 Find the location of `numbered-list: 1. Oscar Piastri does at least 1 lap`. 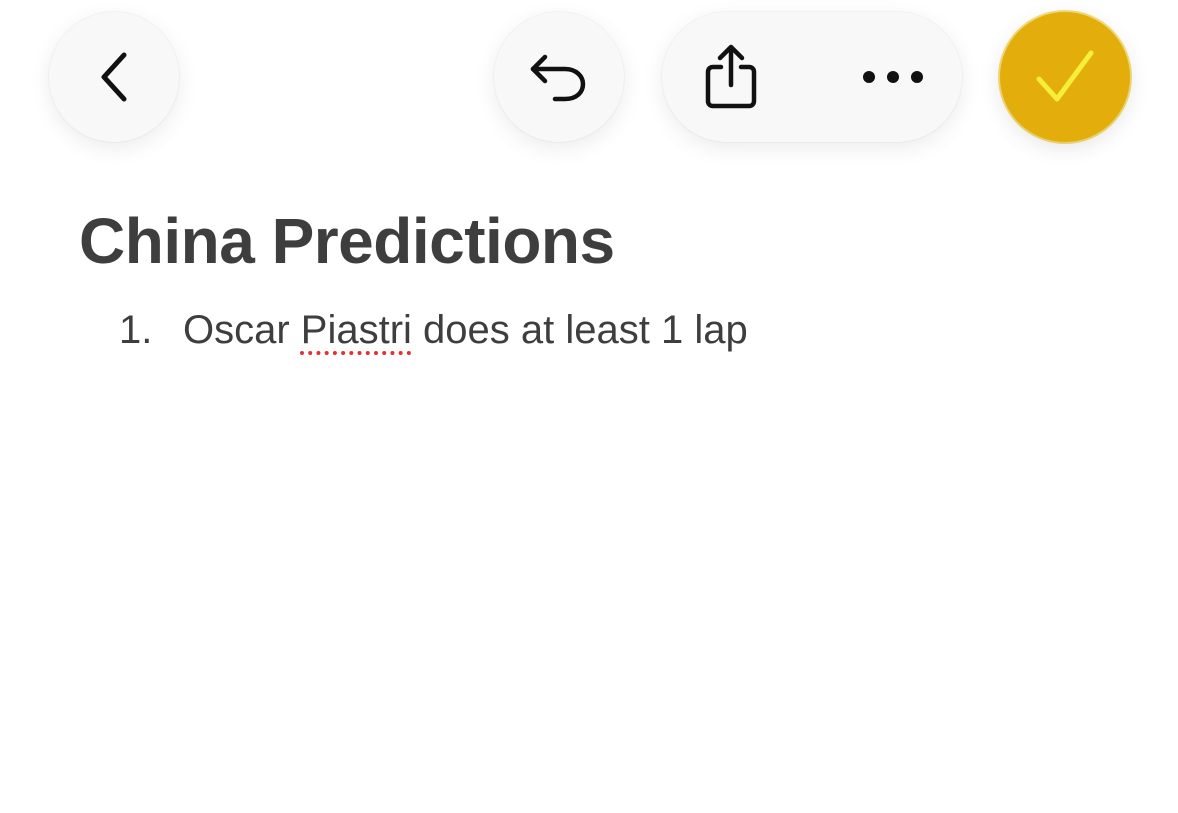

numbered-list: 1. Oscar Piastri does at least 1 lap is located at coordinates (433, 330).